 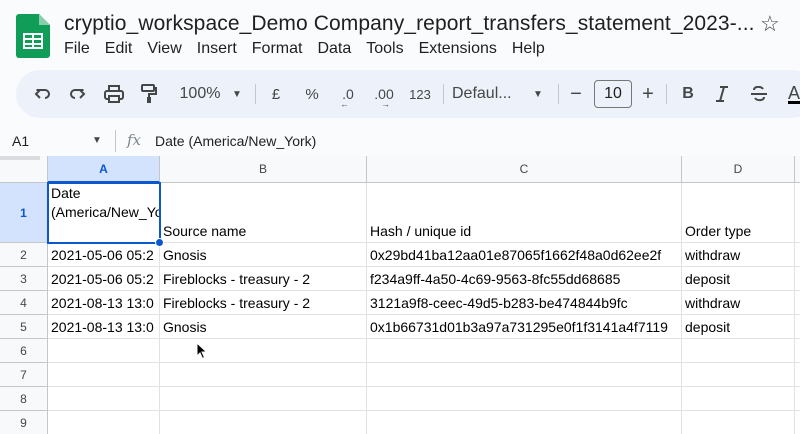 What do you see at coordinates (524, 399) in the screenshot?
I see `cell-c8` at bounding box center [524, 399].